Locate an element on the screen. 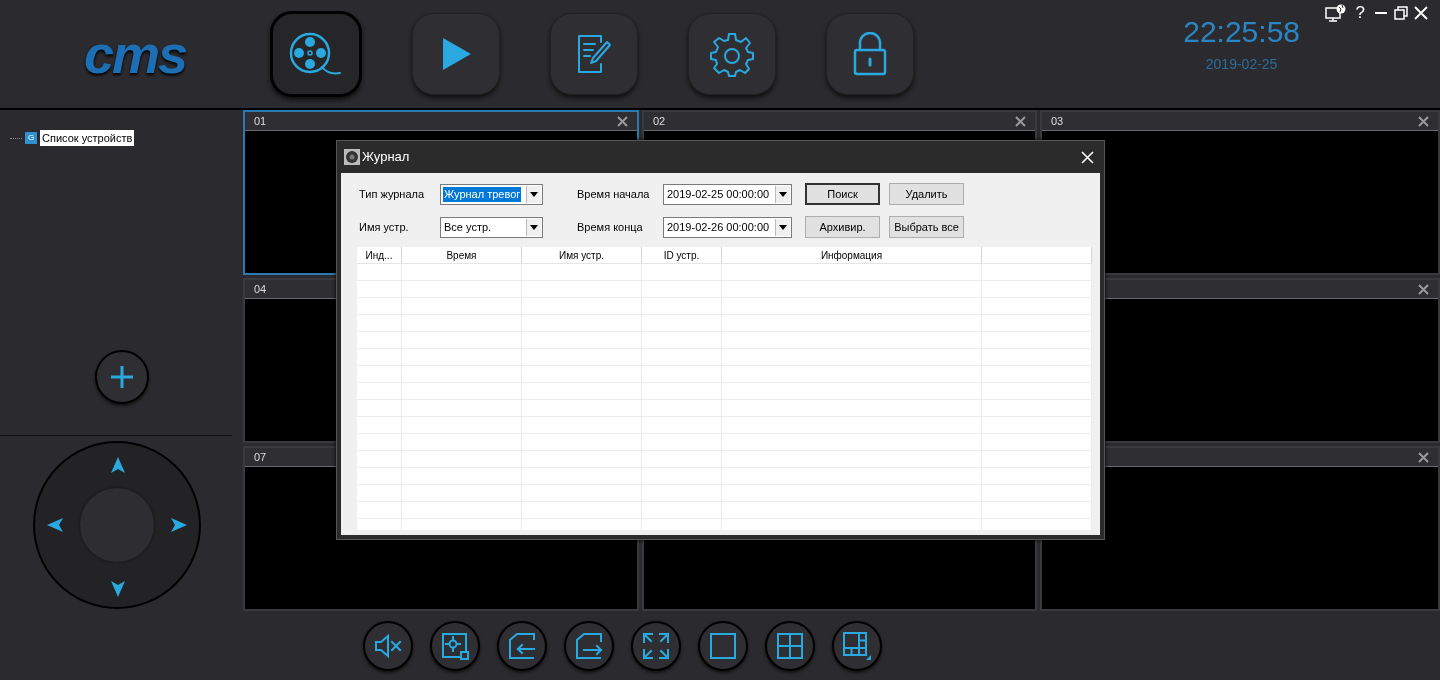  film-reel-icon is located at coordinates (316, 54).